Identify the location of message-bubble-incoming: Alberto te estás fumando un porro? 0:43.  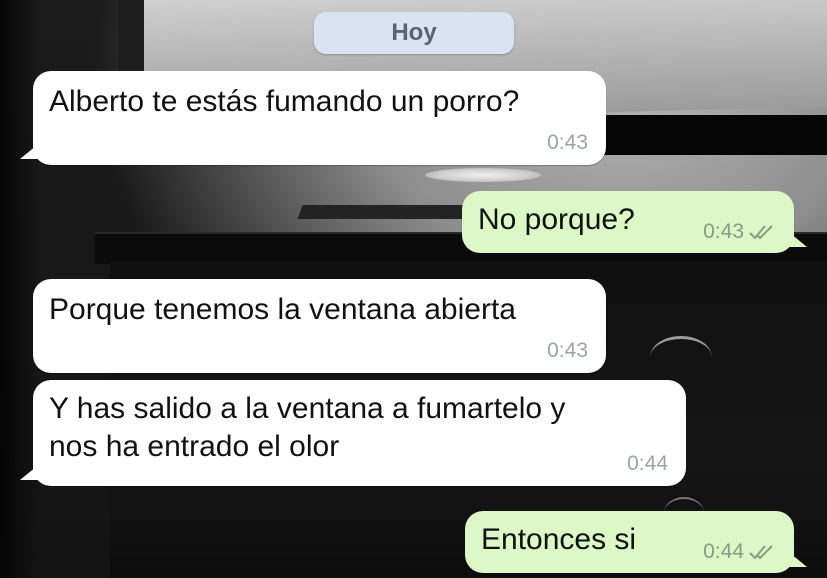
(313, 118).